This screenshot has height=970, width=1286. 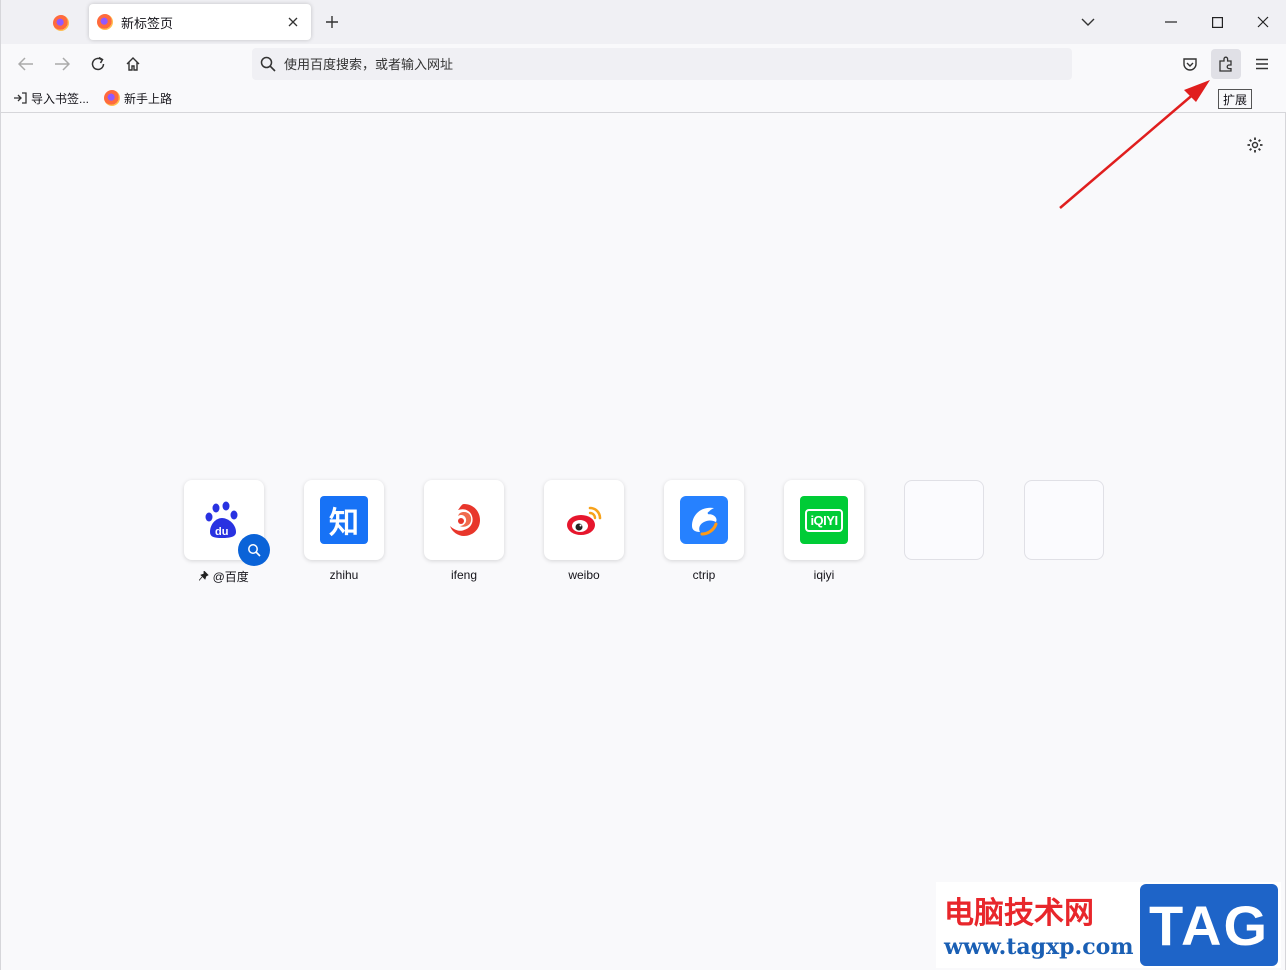 I want to click on watermark: 电脑技术网 www.tagxp.com TAG, so click(x=1108, y=925).